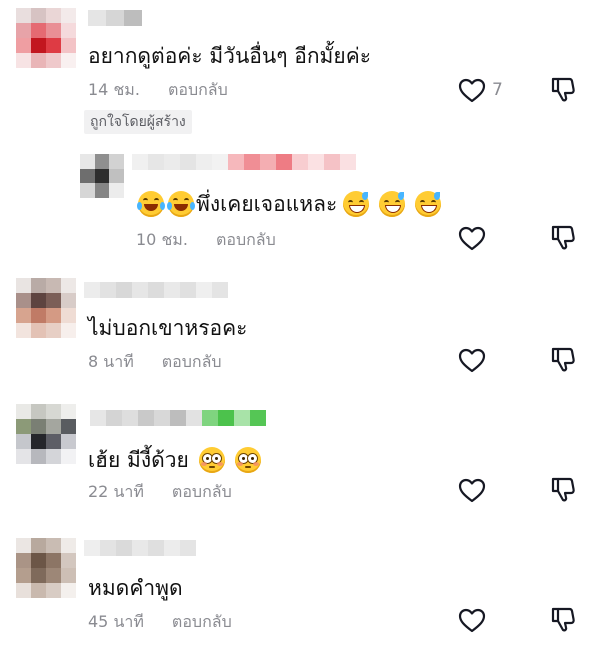 Image resolution: width=600 pixels, height=646 pixels. Describe the element at coordinates (116, 491) in the screenshot. I see `comment-time: 22 นาที` at that location.